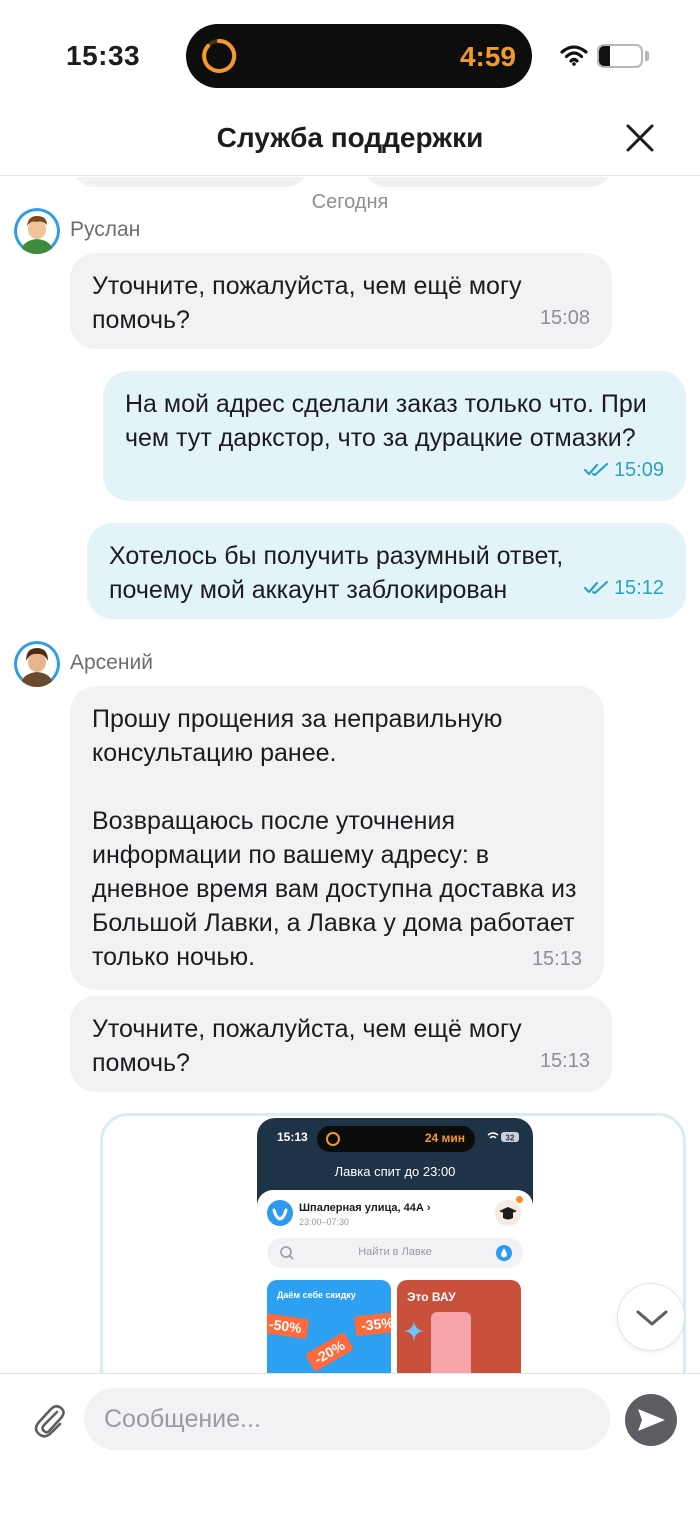  Describe the element at coordinates (647, 56) in the screenshot. I see `battery-nub` at that location.